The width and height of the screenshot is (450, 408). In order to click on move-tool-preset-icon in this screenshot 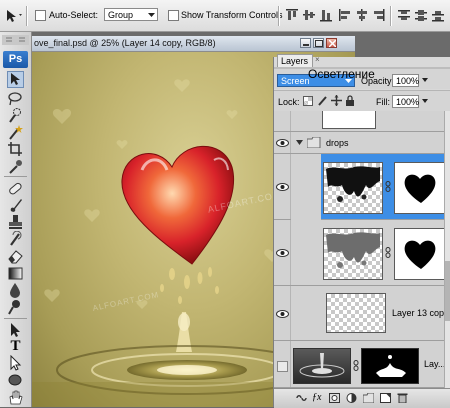, I will do `click(14, 16)`.